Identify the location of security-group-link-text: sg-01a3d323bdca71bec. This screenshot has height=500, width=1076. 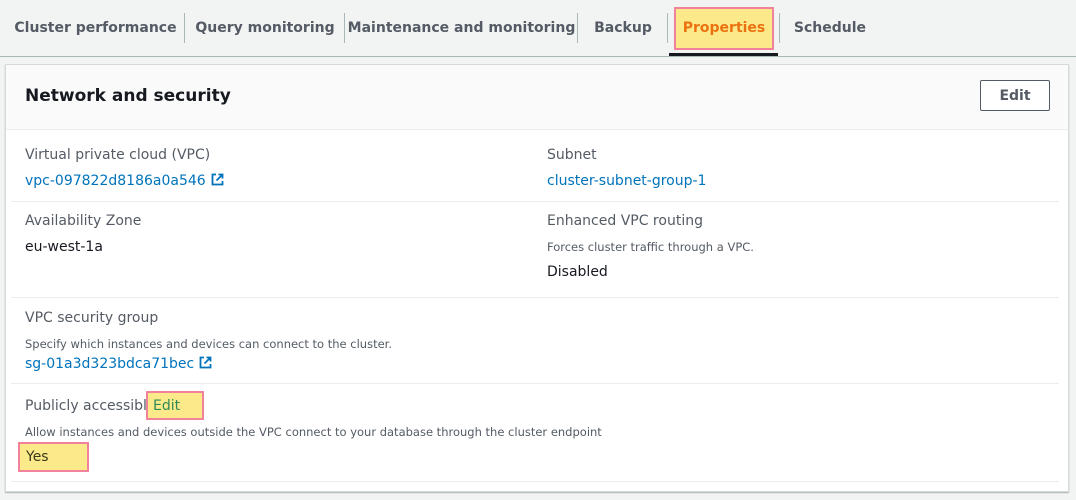
(110, 364).